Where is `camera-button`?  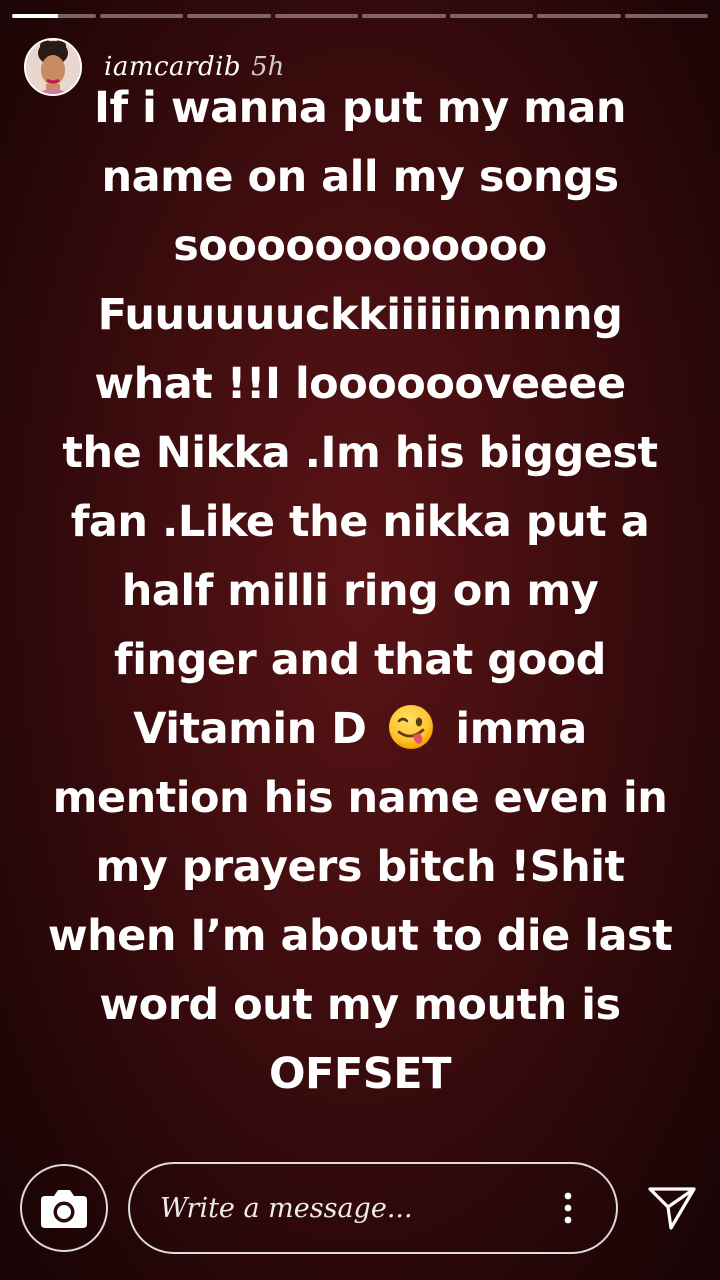 camera-button is located at coordinates (64, 1208).